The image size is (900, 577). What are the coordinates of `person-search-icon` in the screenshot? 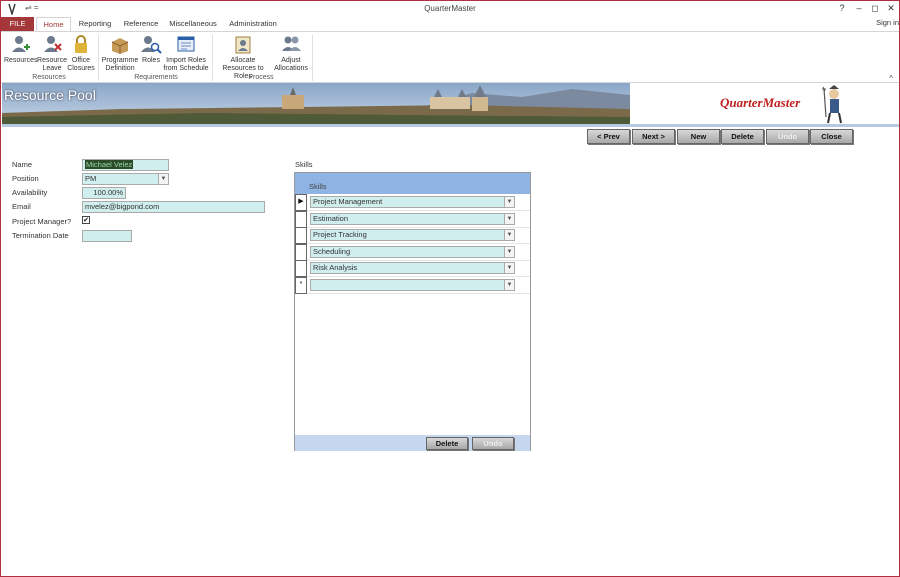 It's located at (151, 45).